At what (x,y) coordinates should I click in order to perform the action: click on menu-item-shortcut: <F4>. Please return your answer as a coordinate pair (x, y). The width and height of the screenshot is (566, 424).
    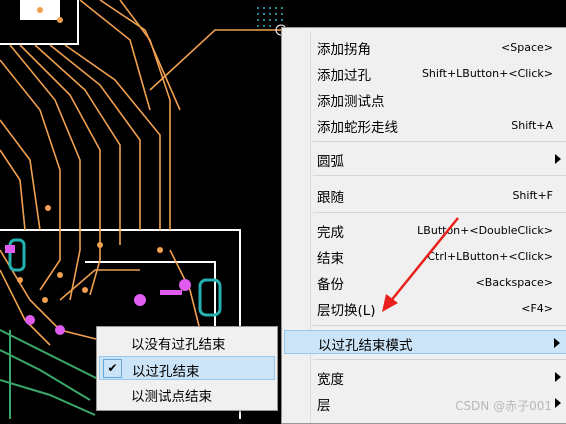
    Looking at the image, I should click on (537, 308).